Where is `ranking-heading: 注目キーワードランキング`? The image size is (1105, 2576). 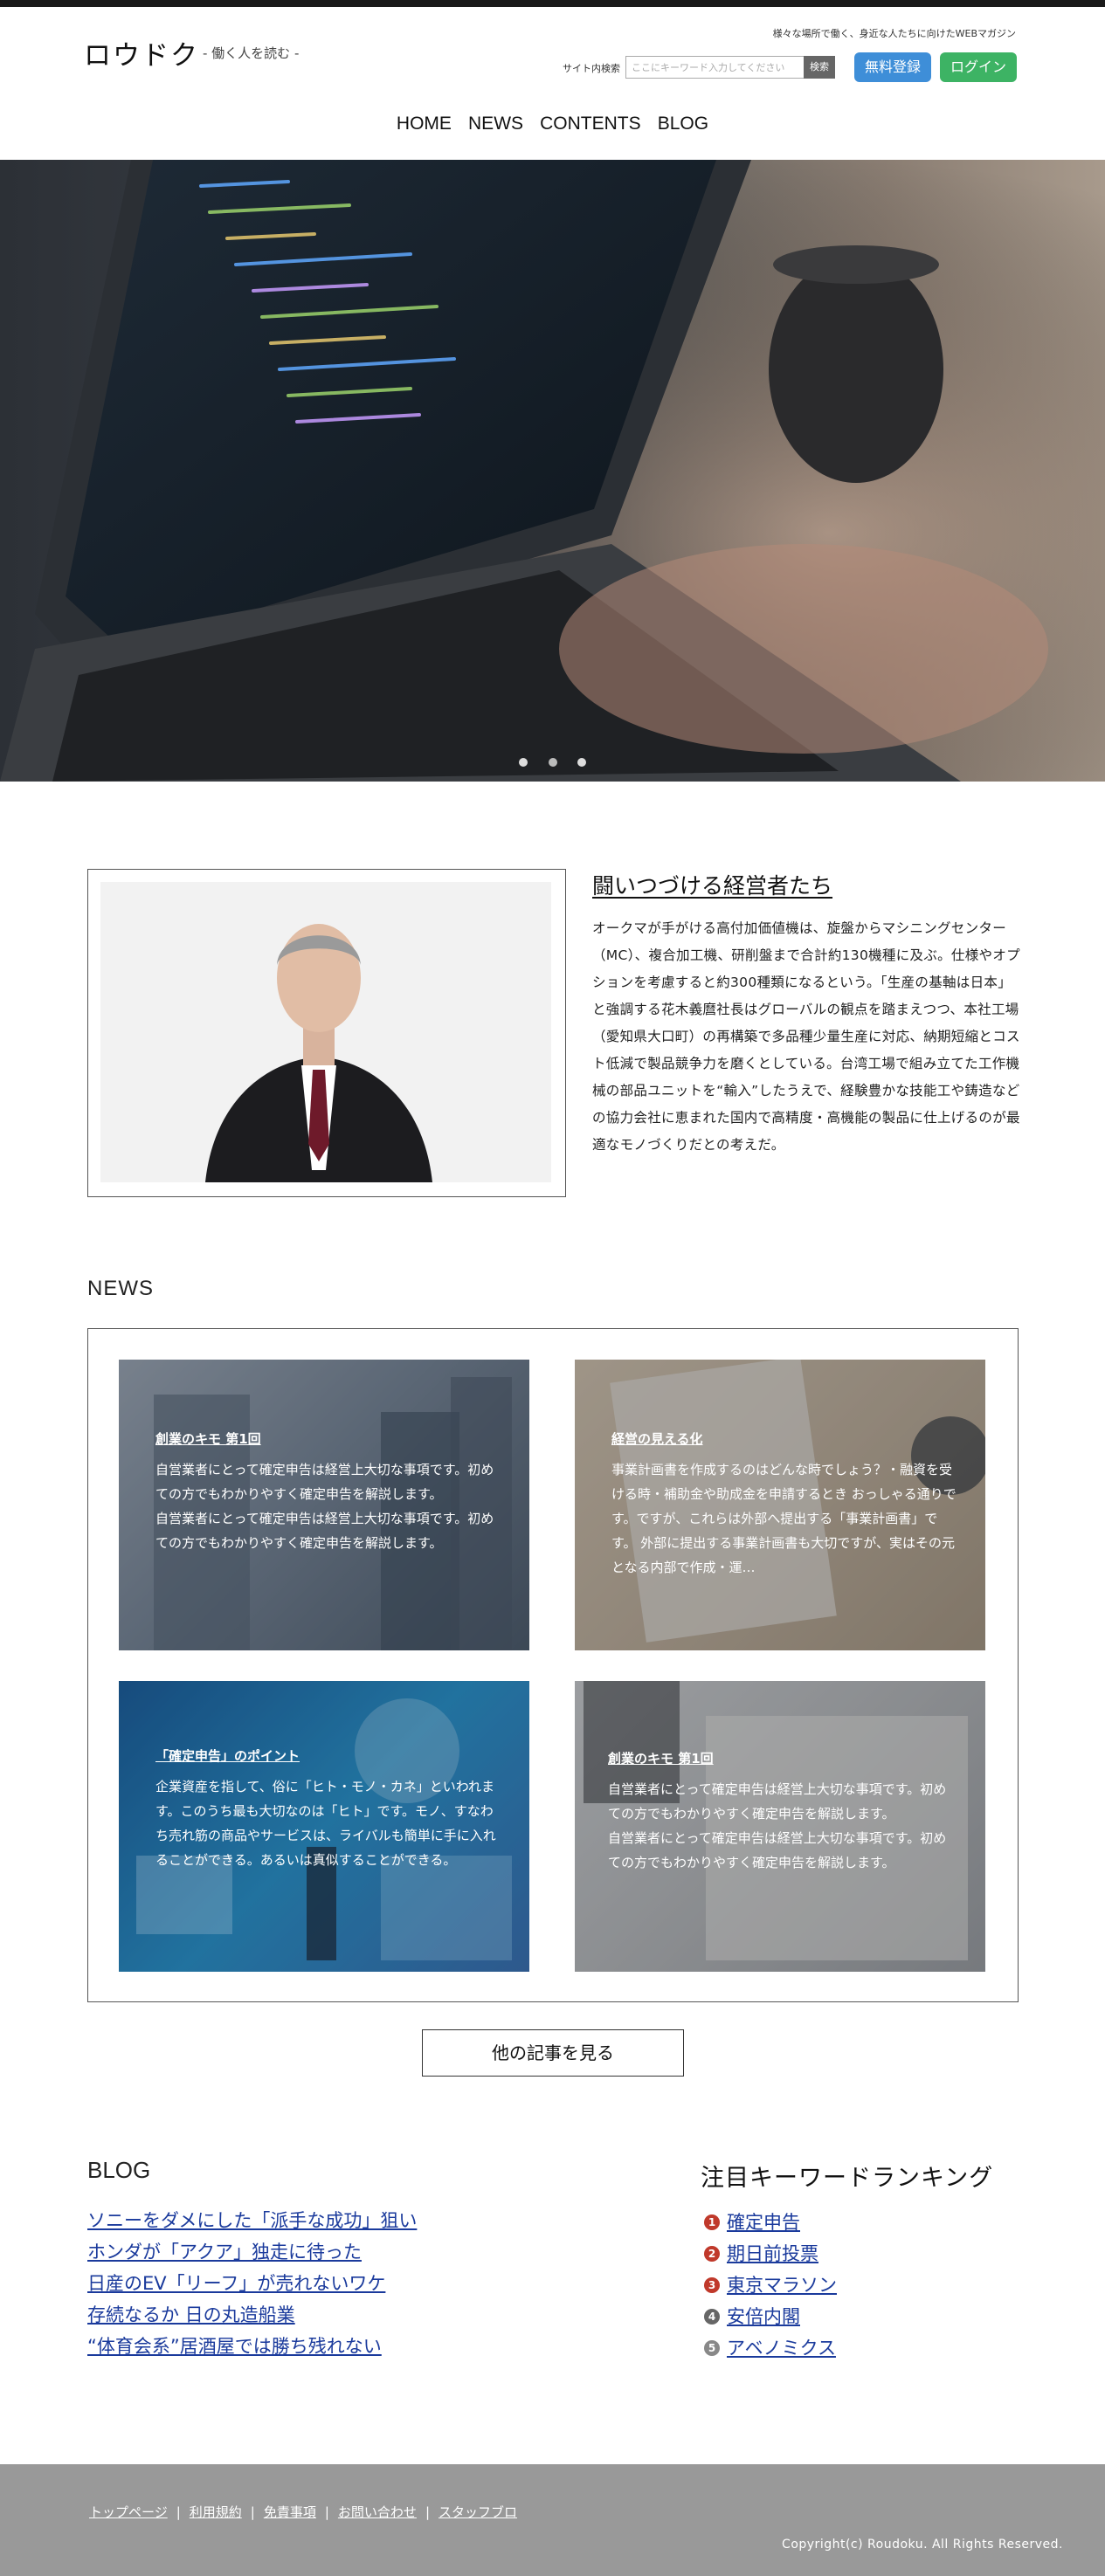
ranking-heading: 注目キーワードランキング is located at coordinates (847, 2178).